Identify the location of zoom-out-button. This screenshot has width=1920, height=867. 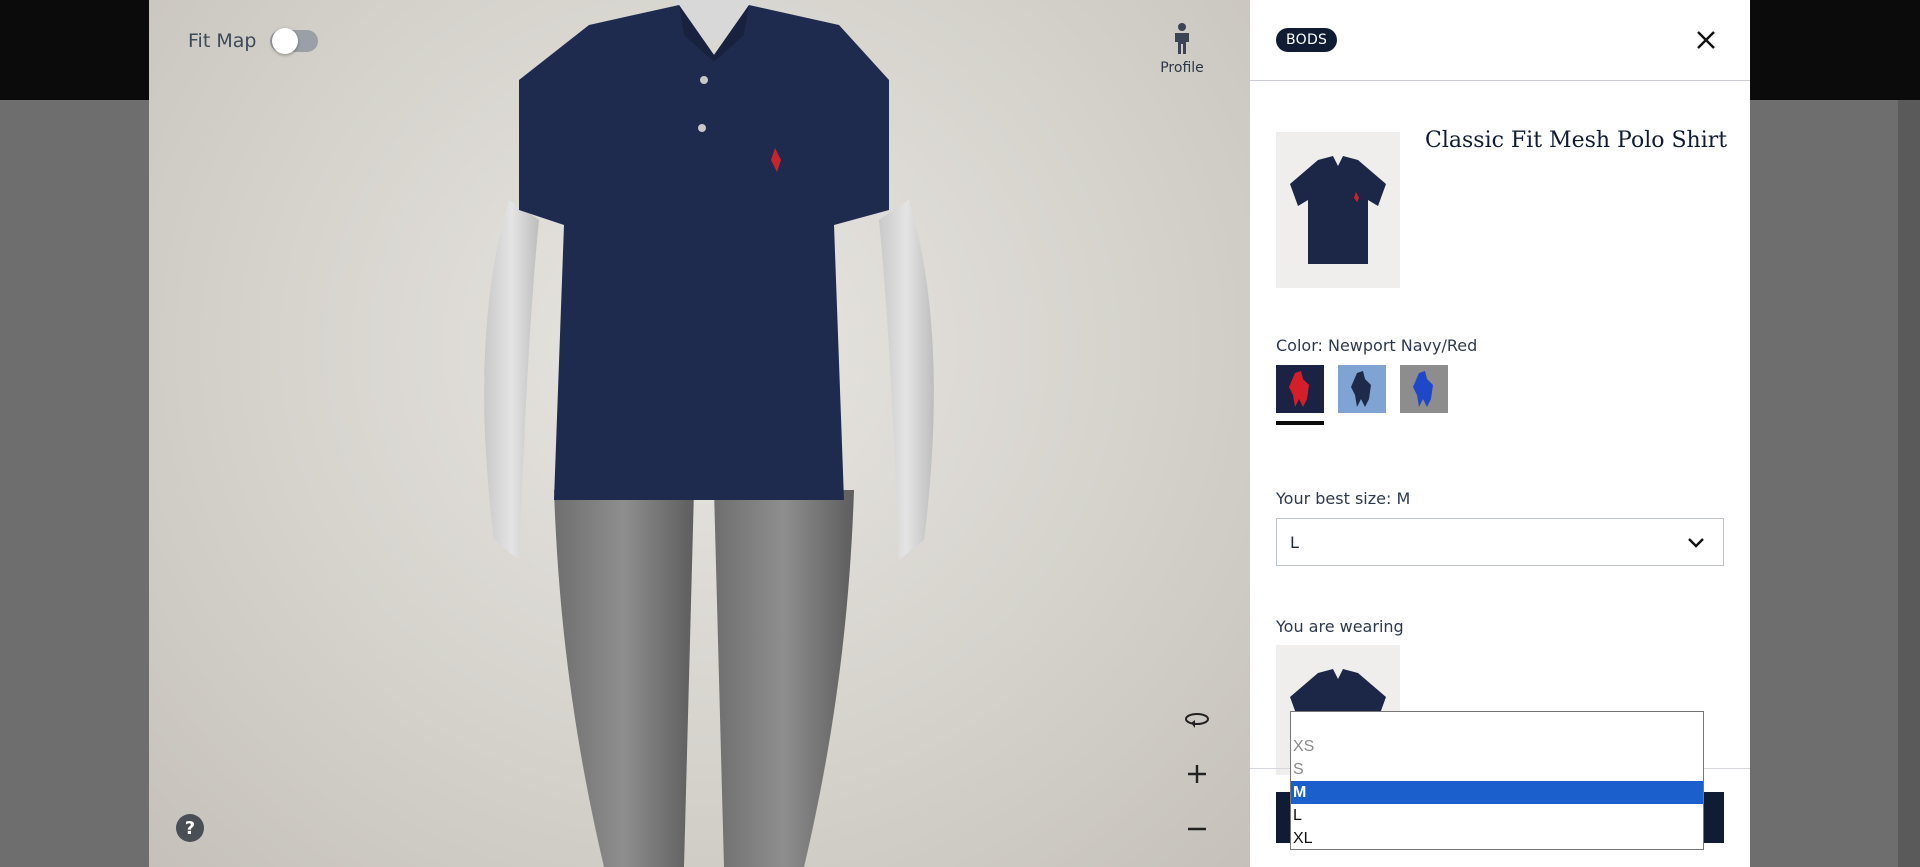
(1197, 829).